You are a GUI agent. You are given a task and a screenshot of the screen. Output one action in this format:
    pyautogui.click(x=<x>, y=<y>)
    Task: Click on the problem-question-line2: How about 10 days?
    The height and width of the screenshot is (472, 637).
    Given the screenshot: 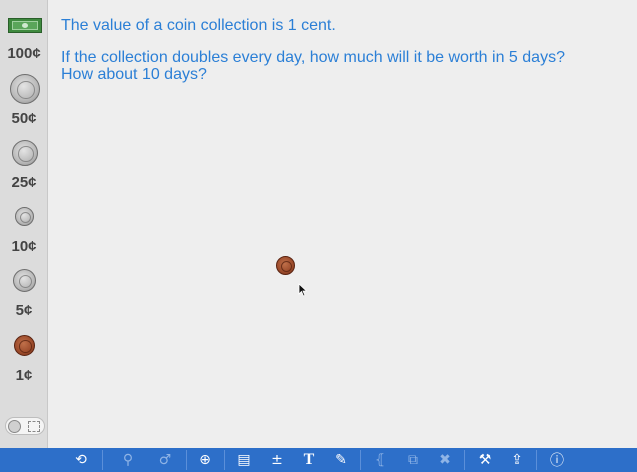 What is the action you would take?
    pyautogui.click(x=134, y=74)
    